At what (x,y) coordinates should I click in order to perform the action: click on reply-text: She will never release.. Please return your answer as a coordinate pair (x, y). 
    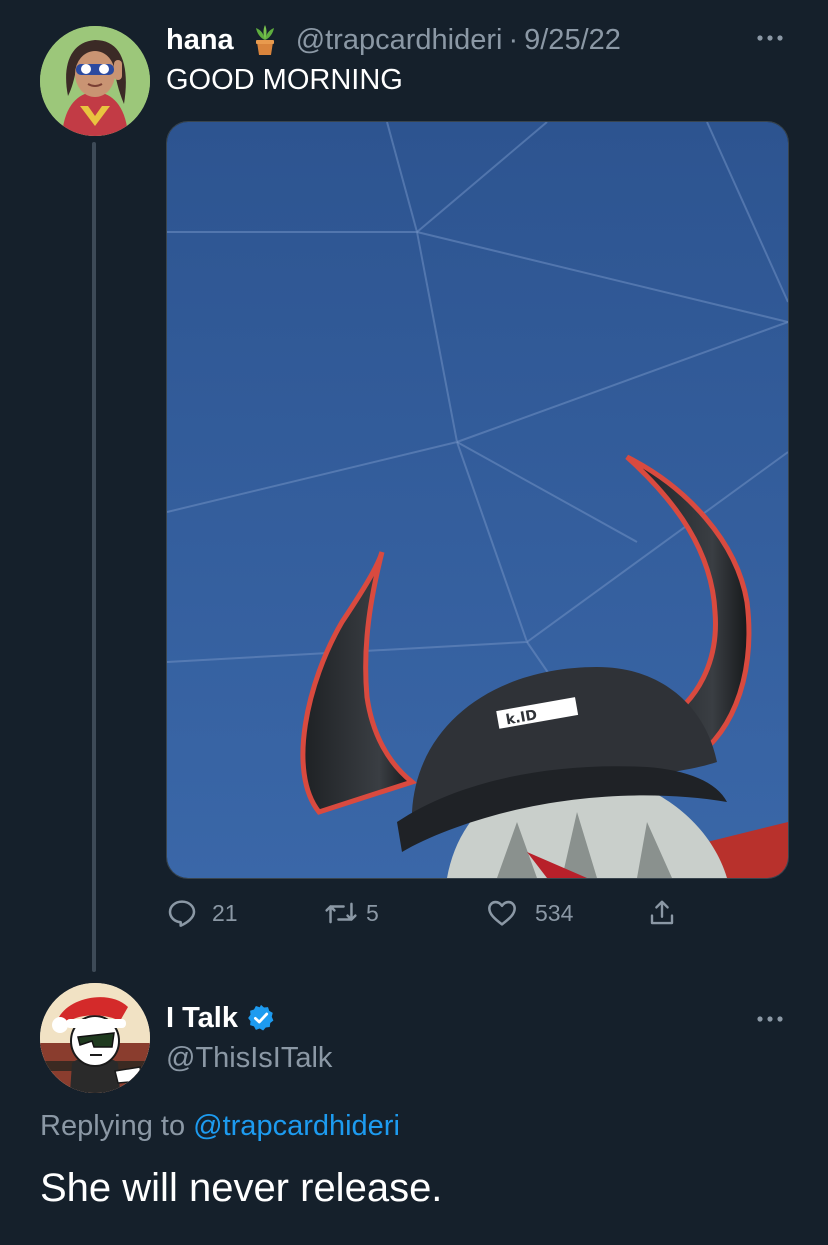
    Looking at the image, I should click on (241, 1188).